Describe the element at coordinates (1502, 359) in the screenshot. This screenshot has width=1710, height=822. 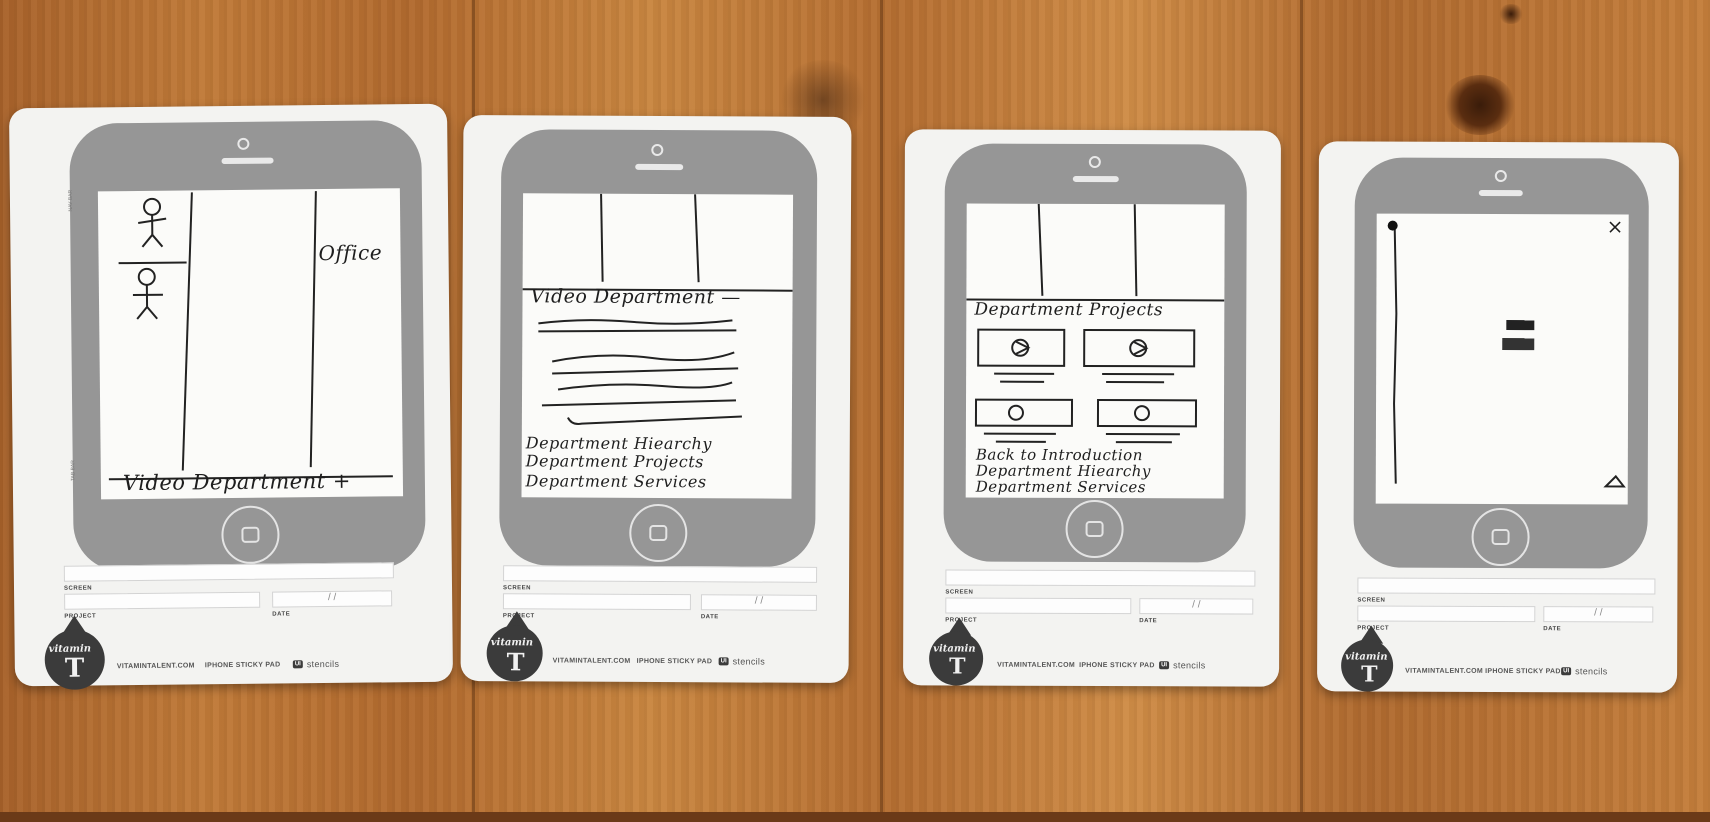
I see `sketch-screen-4: ×` at that location.